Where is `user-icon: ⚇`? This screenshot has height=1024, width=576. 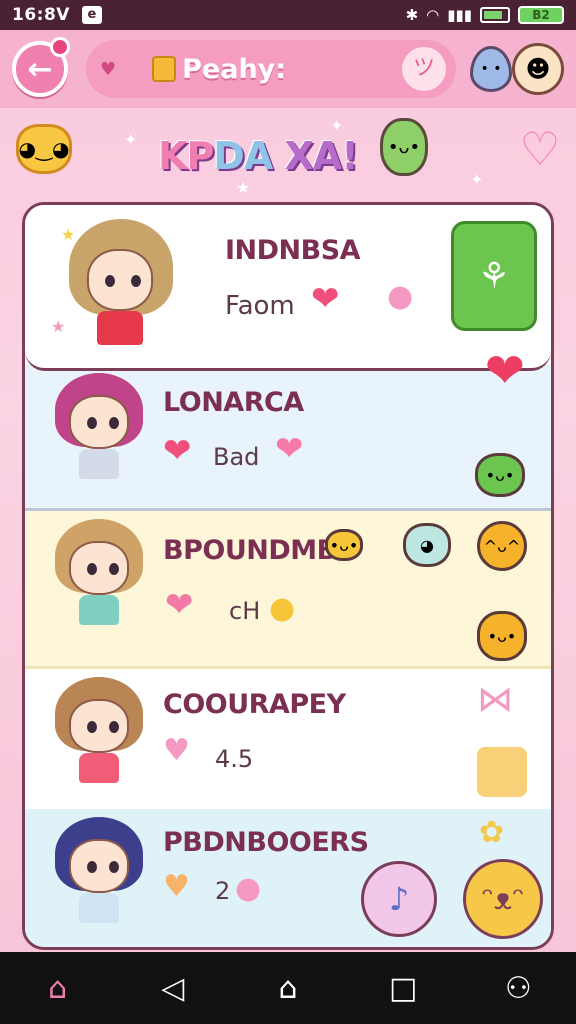 user-icon: ⚇ is located at coordinates (518, 988).